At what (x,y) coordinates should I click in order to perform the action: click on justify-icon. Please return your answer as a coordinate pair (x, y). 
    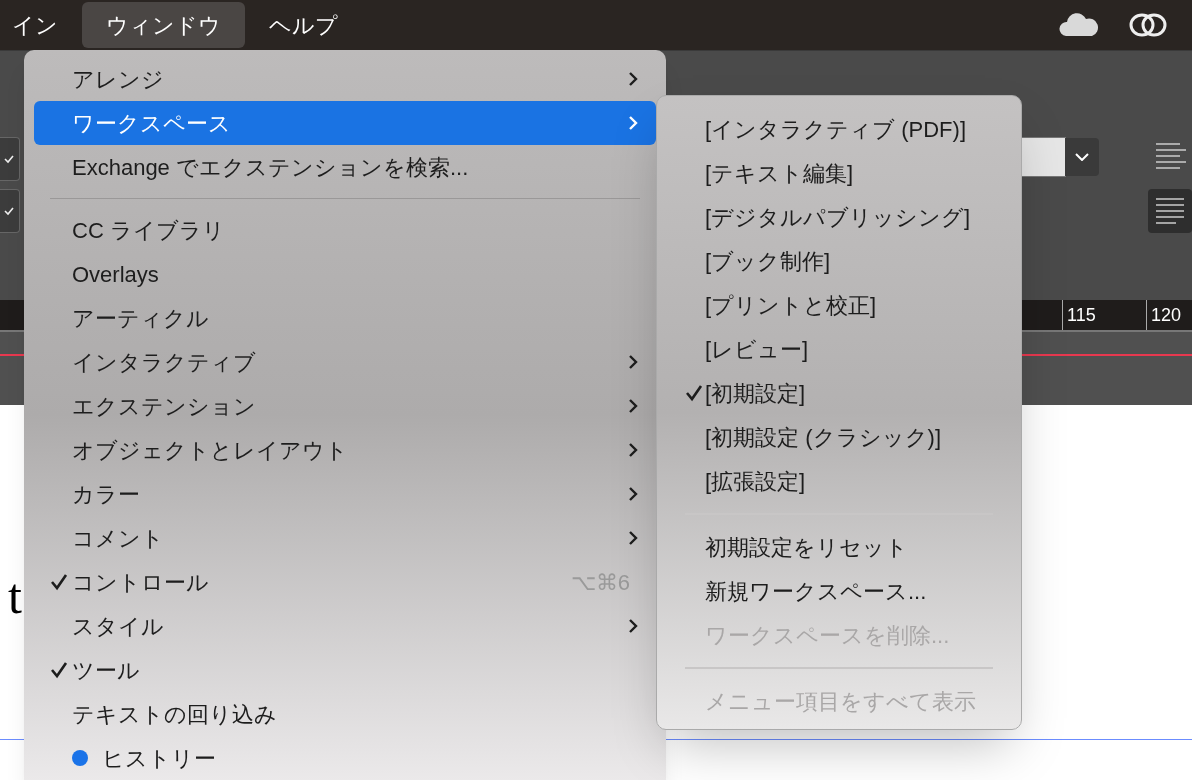
    Looking at the image, I should click on (1170, 211).